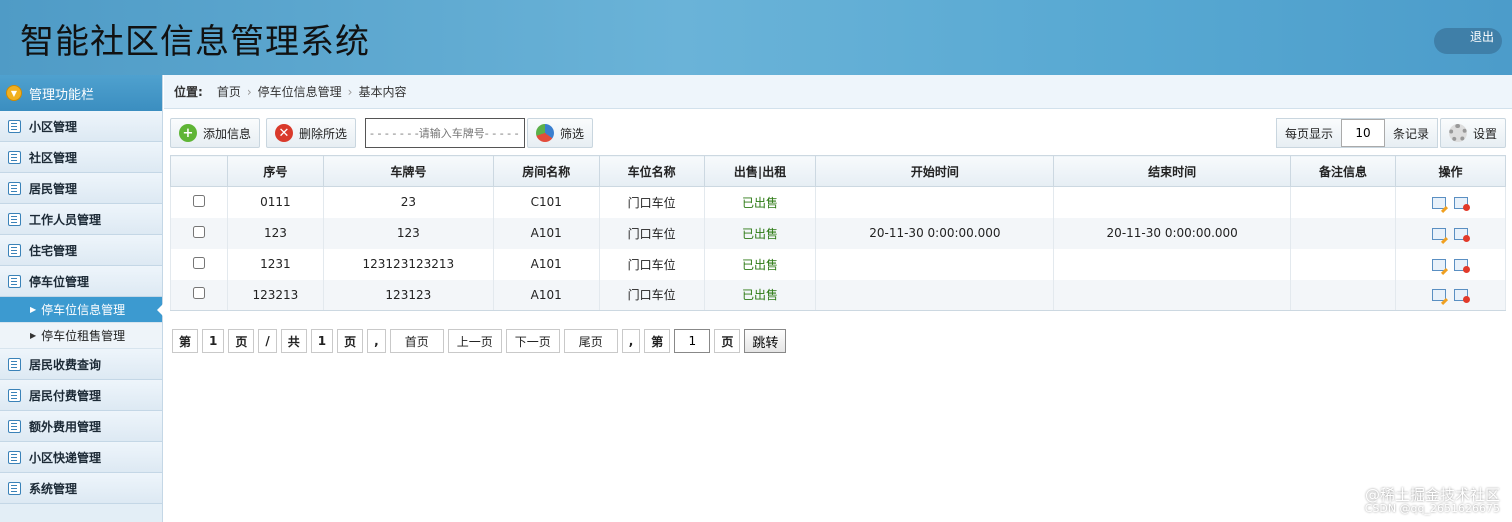  I want to click on plate-search-input, so click(445, 133).